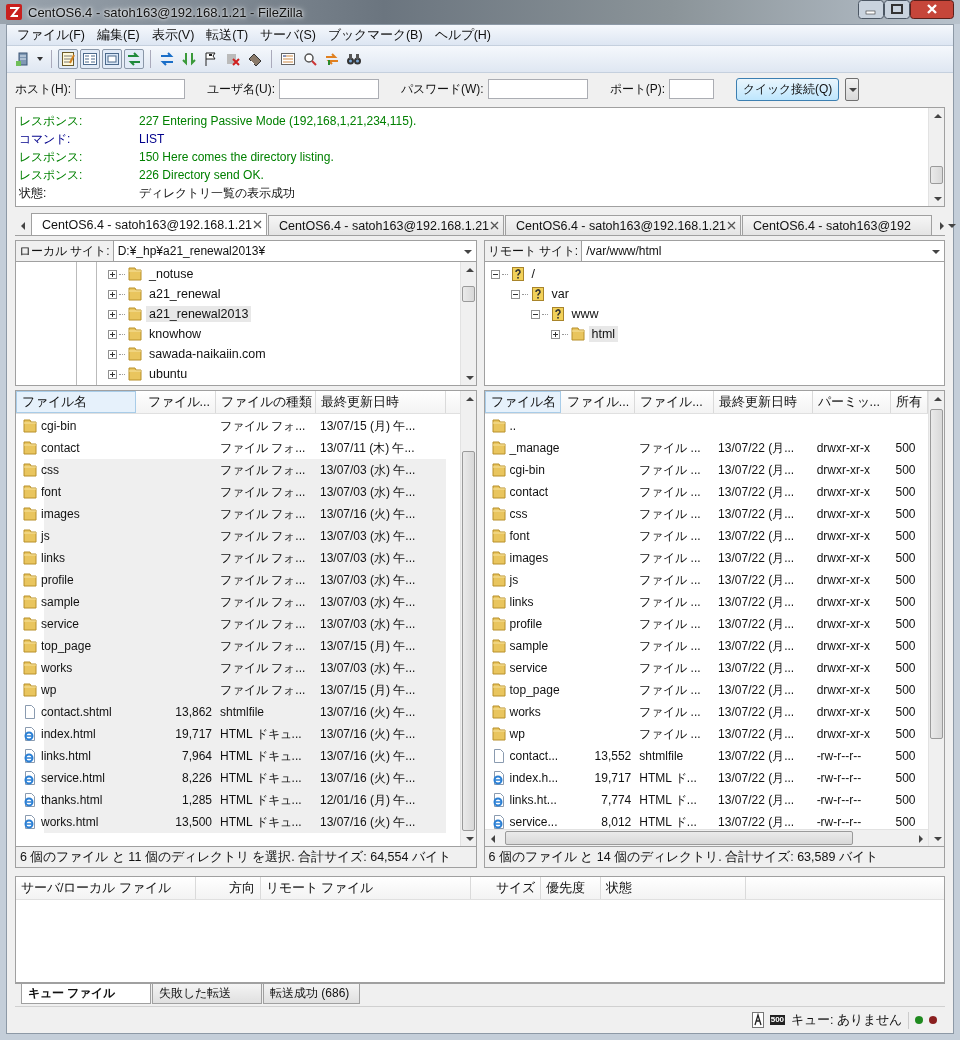 The height and width of the screenshot is (1040, 960). What do you see at coordinates (837, 225) in the screenshot?
I see `session-tab: CentOS6.4 - satoh163@192` at bounding box center [837, 225].